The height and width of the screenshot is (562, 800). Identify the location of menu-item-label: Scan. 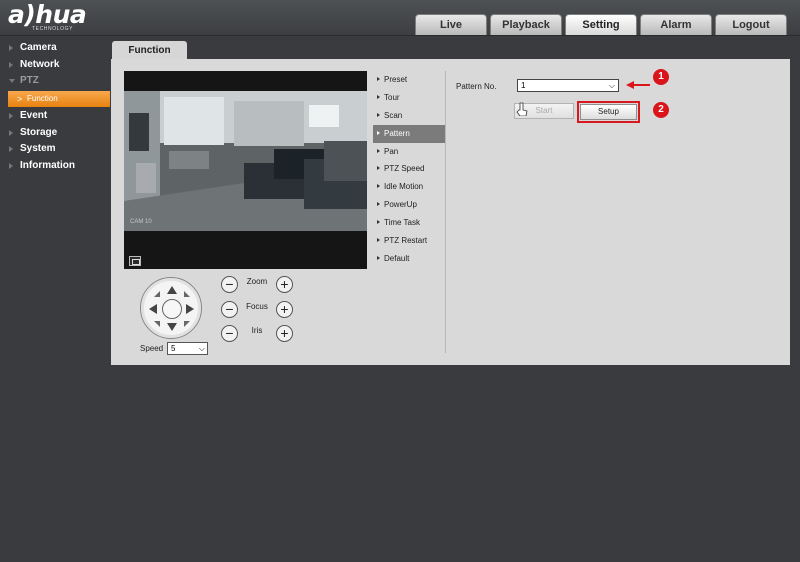
(393, 115).